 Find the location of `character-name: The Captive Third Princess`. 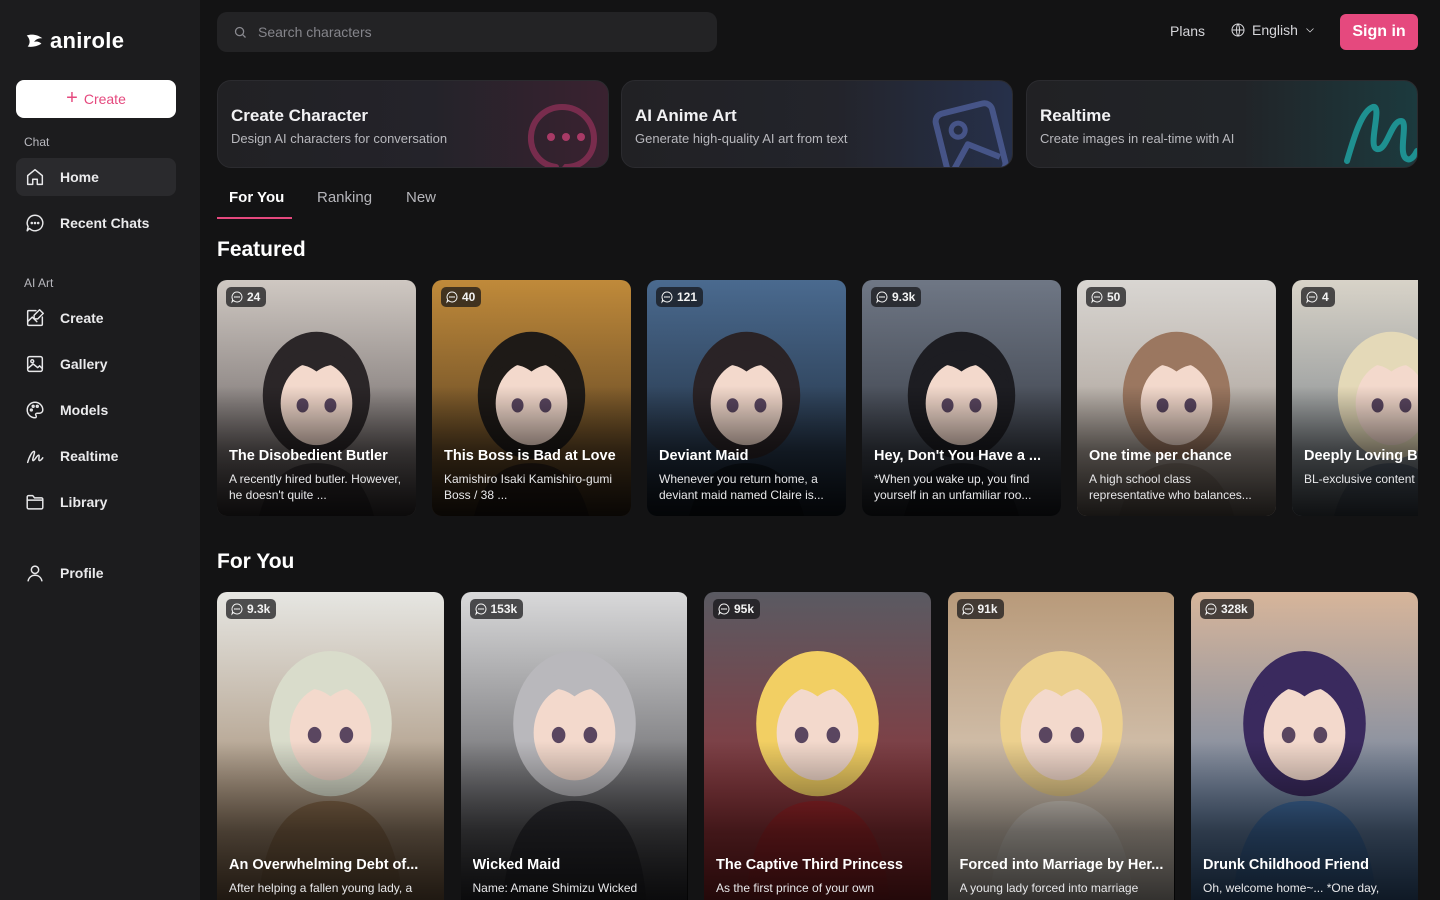

character-name: The Captive Third Princess is located at coordinates (809, 865).